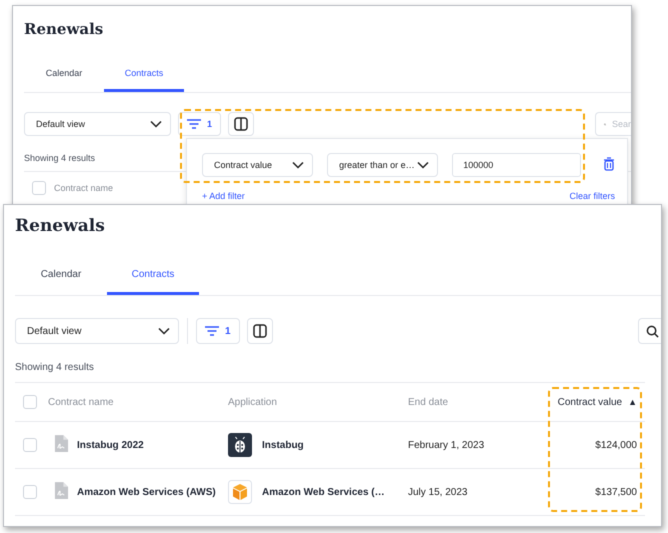 The width and height of the screenshot is (668, 533). Describe the element at coordinates (616, 445) in the screenshot. I see `contract-value: $124,000` at that location.